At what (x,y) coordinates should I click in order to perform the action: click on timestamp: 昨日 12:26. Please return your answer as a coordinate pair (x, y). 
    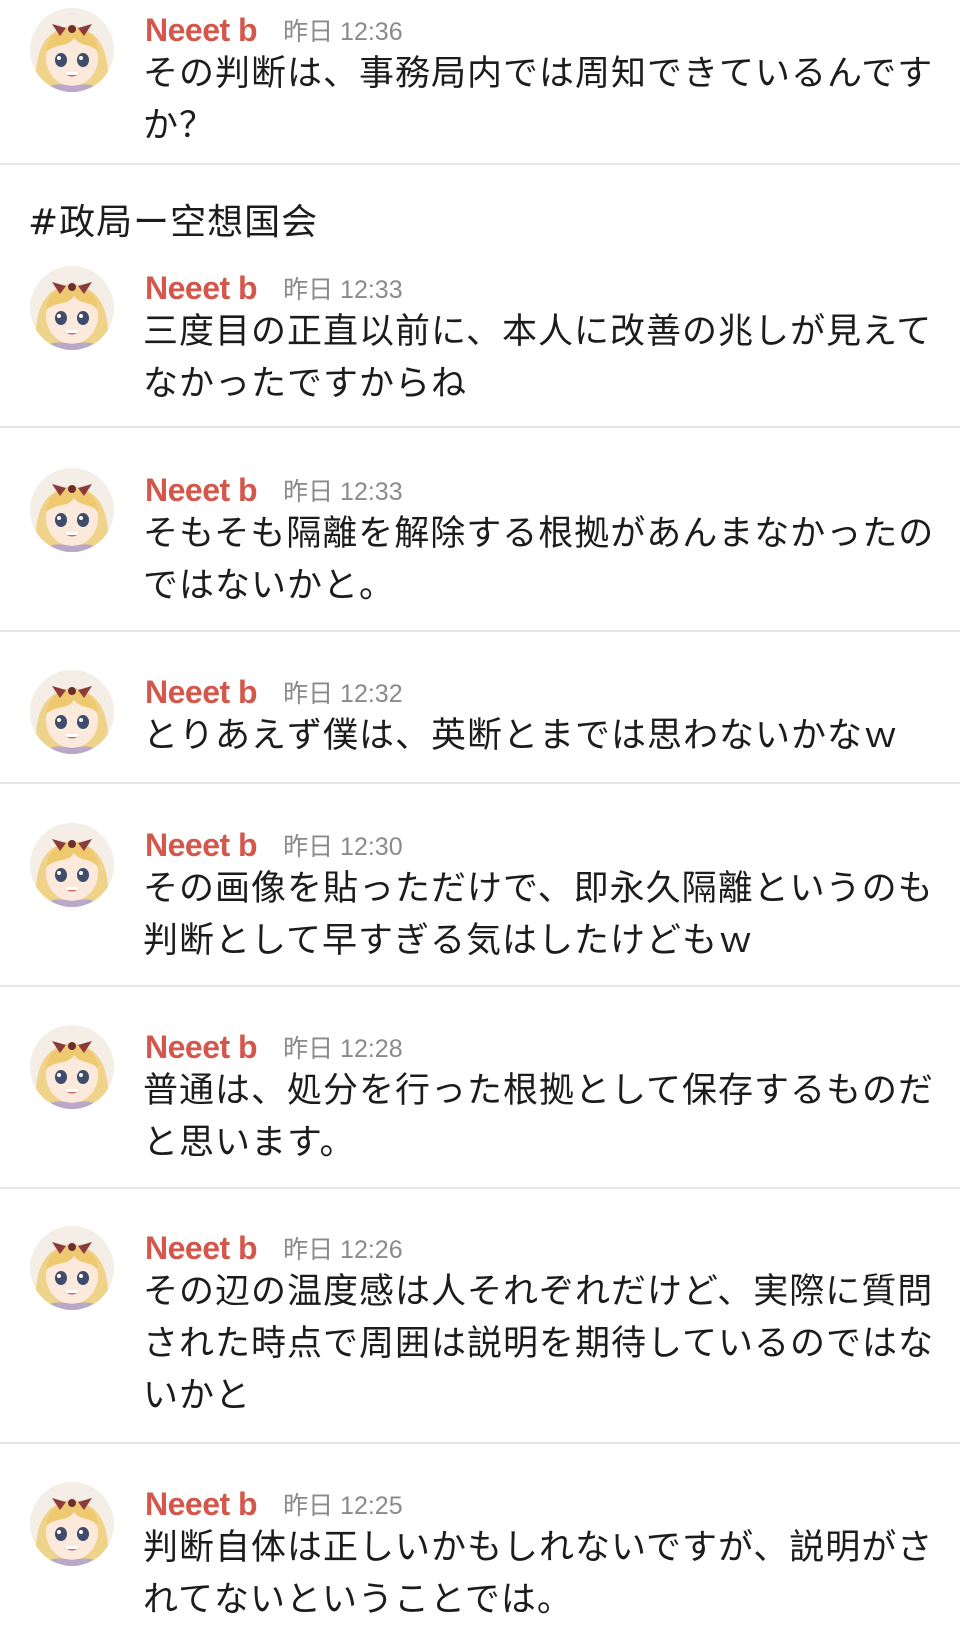
    Looking at the image, I should click on (343, 1250).